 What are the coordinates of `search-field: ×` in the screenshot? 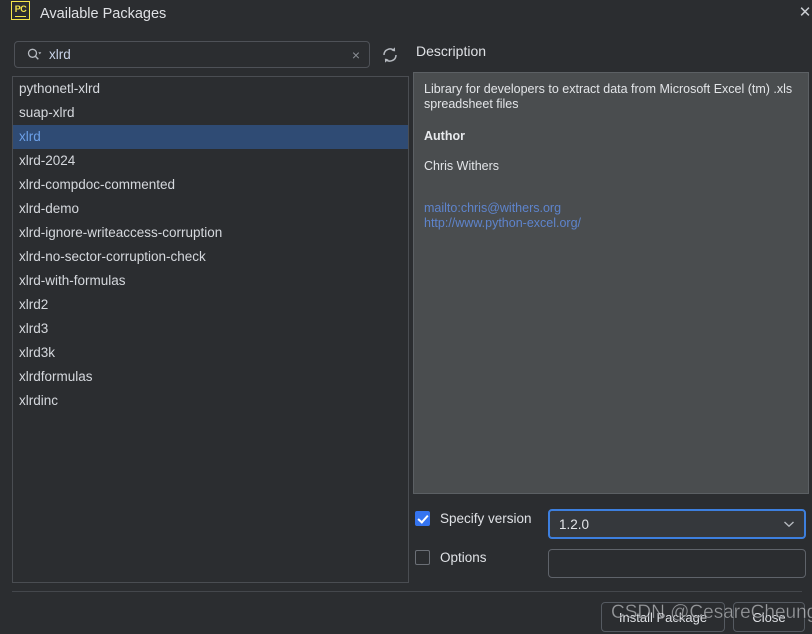 It's located at (192, 54).